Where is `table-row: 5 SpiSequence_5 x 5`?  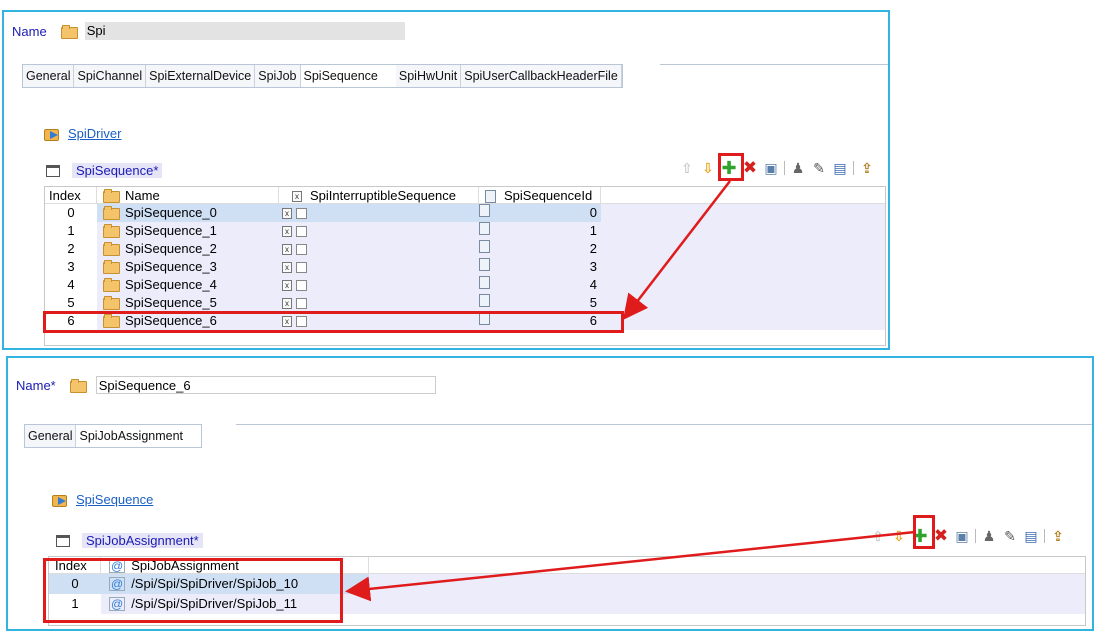 table-row: 5 SpiSequence_5 x 5 is located at coordinates (465, 303).